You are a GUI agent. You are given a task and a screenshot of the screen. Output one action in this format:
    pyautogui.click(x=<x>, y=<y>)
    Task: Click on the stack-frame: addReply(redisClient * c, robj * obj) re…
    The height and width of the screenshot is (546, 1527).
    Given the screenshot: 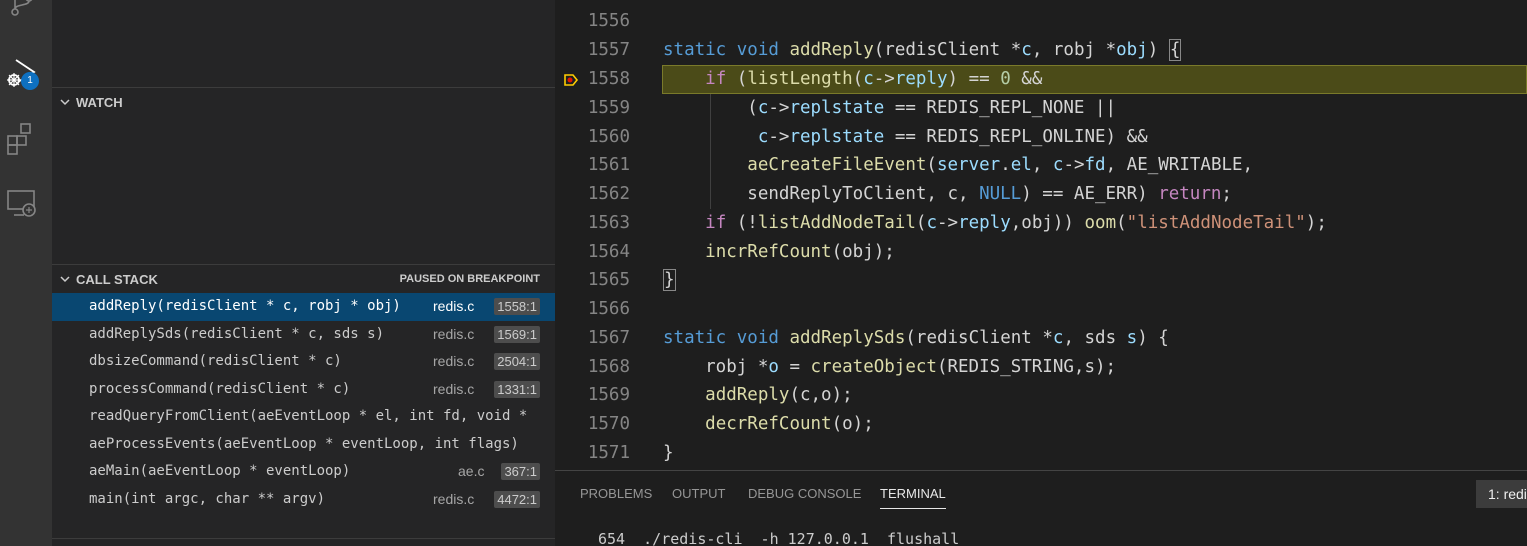 What is the action you would take?
    pyautogui.click(x=303, y=307)
    